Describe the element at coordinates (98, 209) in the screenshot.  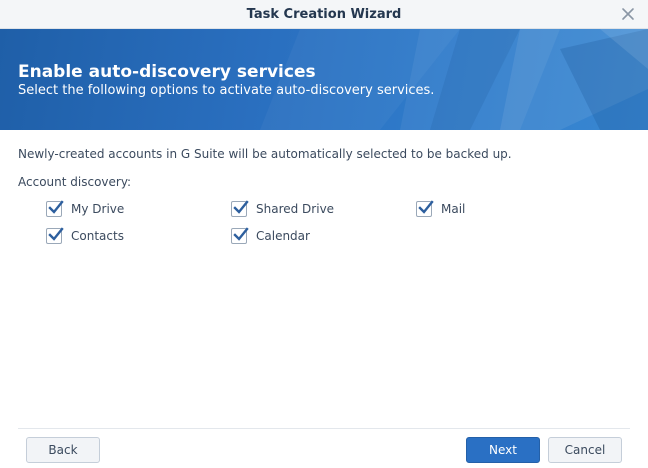
I see `checkbox-label: My Drive` at that location.